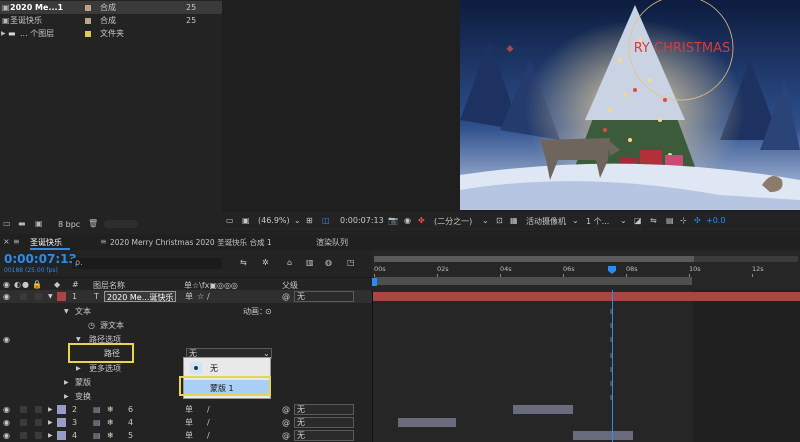  Describe the element at coordinates (230, 220) in the screenshot. I see `monitor-icon: ▭` at that location.